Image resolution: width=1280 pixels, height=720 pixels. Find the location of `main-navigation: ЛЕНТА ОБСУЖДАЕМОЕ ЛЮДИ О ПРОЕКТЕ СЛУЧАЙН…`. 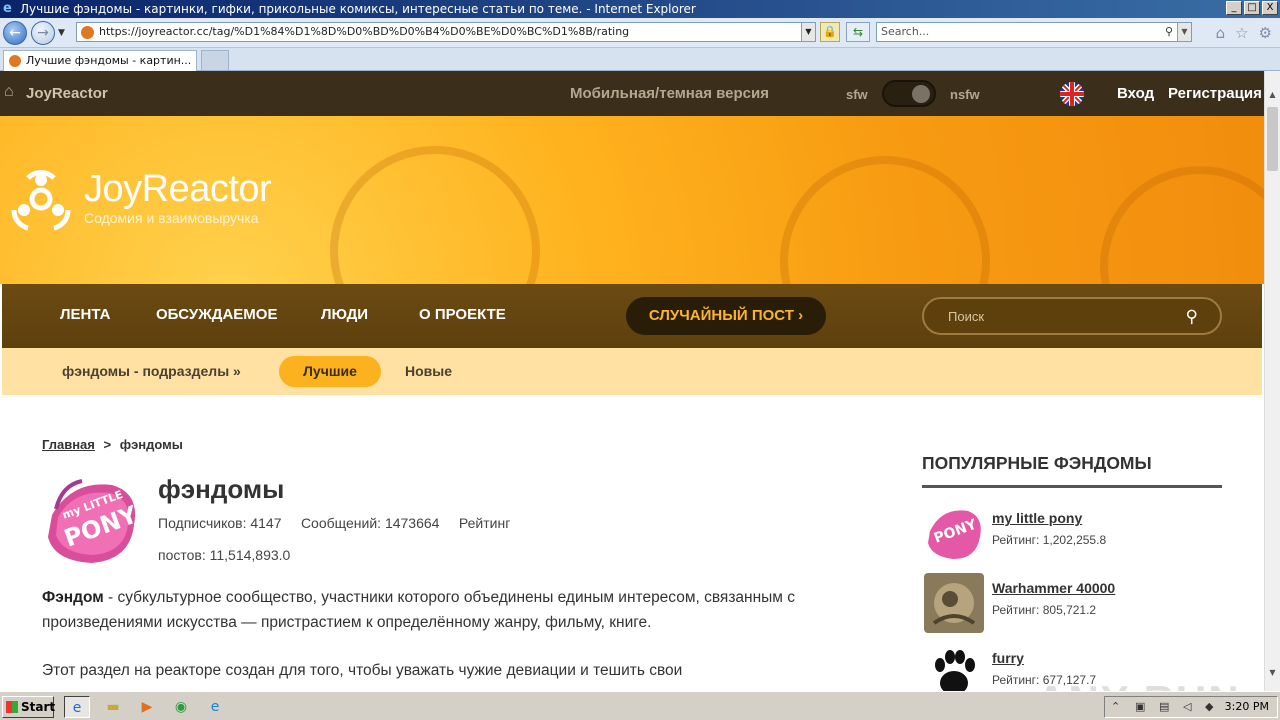

main-navigation: ЛЕНТА ОБСУЖДАЕМОЕ ЛЮДИ О ПРОЕКТЕ СЛУЧАЙН… is located at coordinates (632, 316).